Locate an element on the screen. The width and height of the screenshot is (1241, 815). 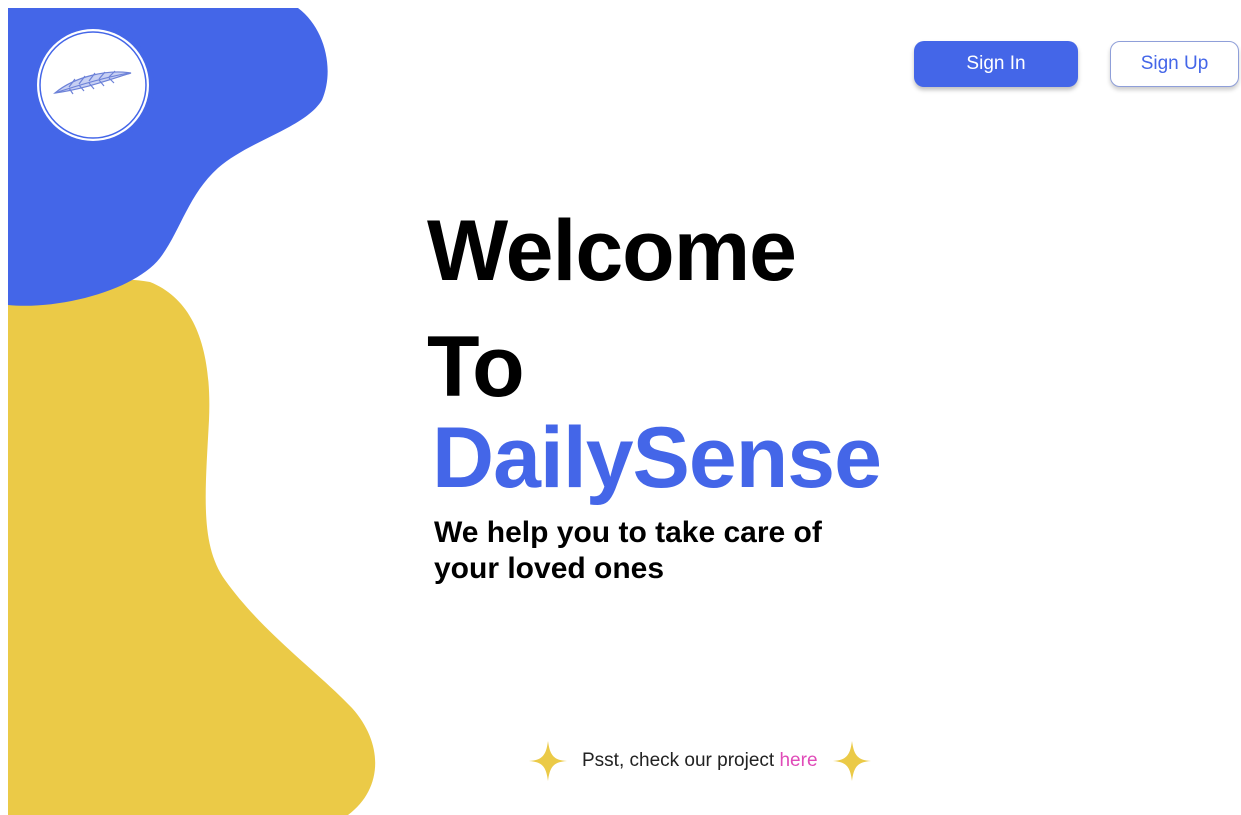
hero-title-to: To is located at coordinates (476, 367).